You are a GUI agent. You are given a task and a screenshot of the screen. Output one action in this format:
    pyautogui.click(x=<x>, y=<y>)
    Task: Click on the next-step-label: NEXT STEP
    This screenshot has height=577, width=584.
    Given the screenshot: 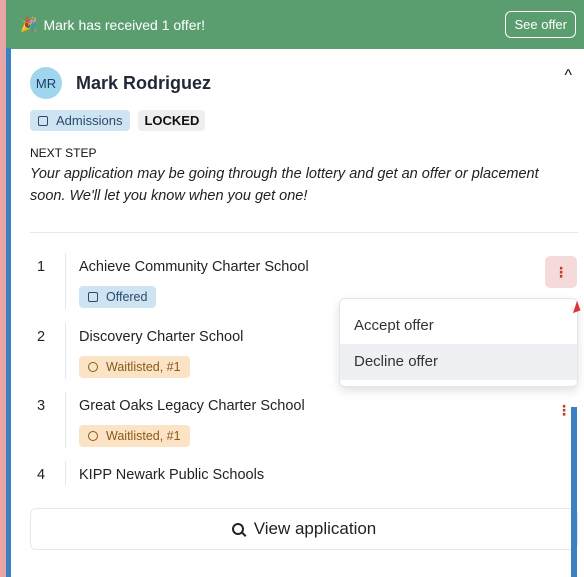 What is the action you would take?
    pyautogui.click(x=63, y=153)
    